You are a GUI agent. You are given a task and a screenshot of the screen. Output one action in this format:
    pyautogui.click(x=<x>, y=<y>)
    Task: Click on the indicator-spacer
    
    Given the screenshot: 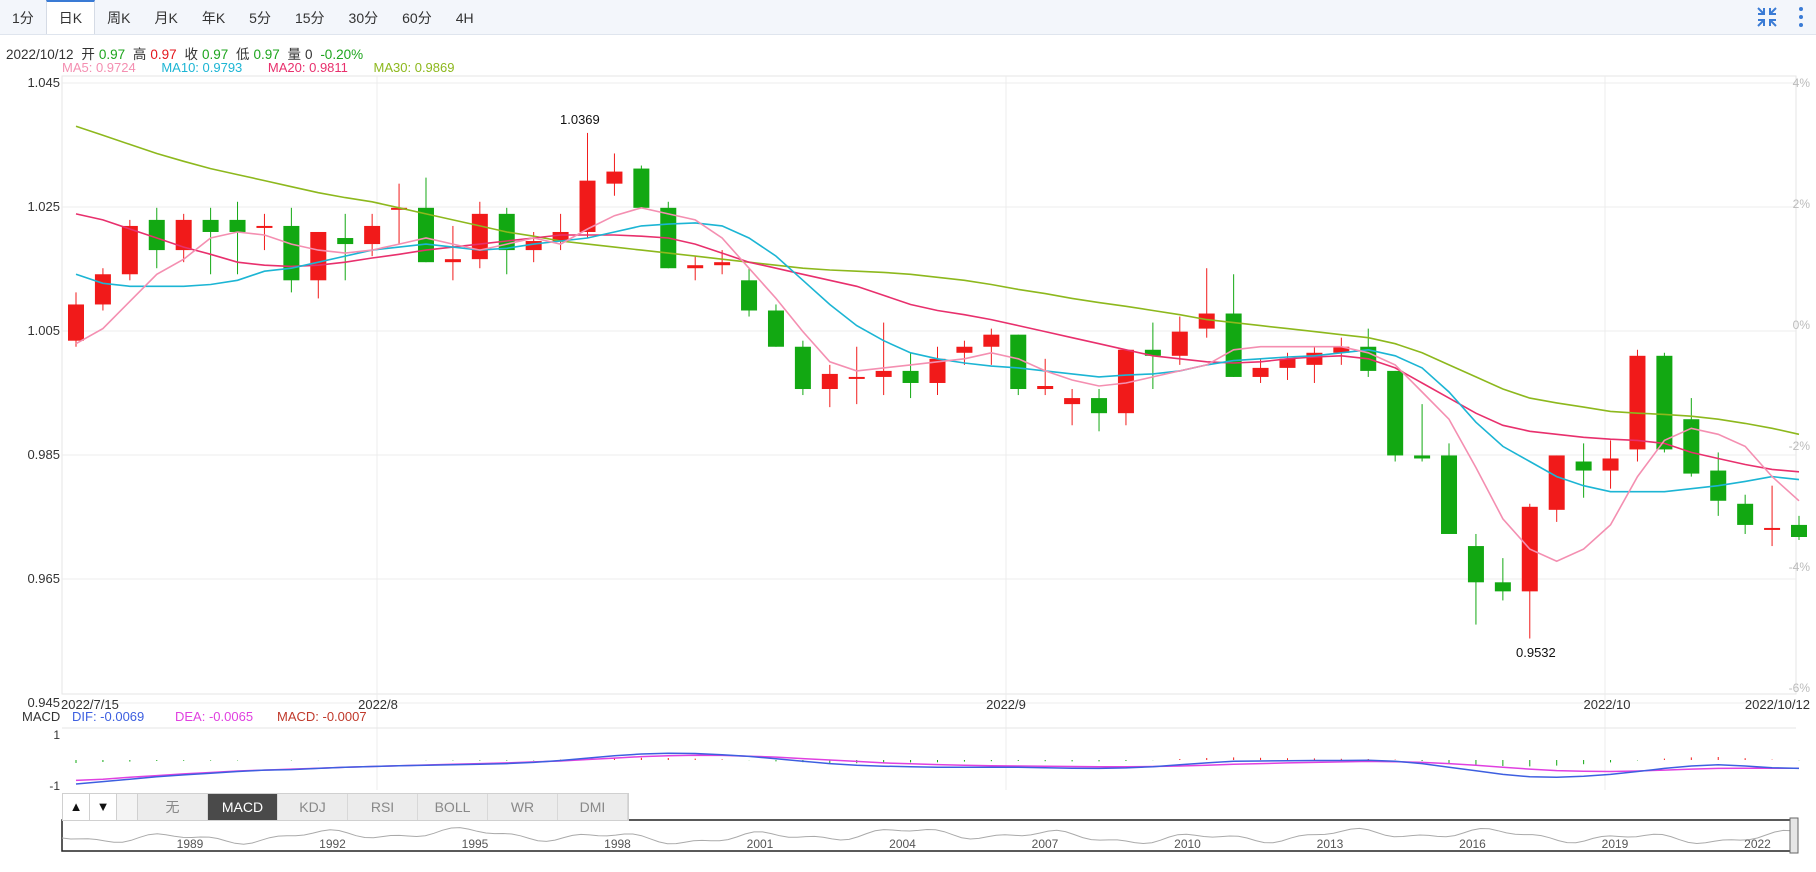 What is the action you would take?
    pyautogui.click(x=127, y=807)
    